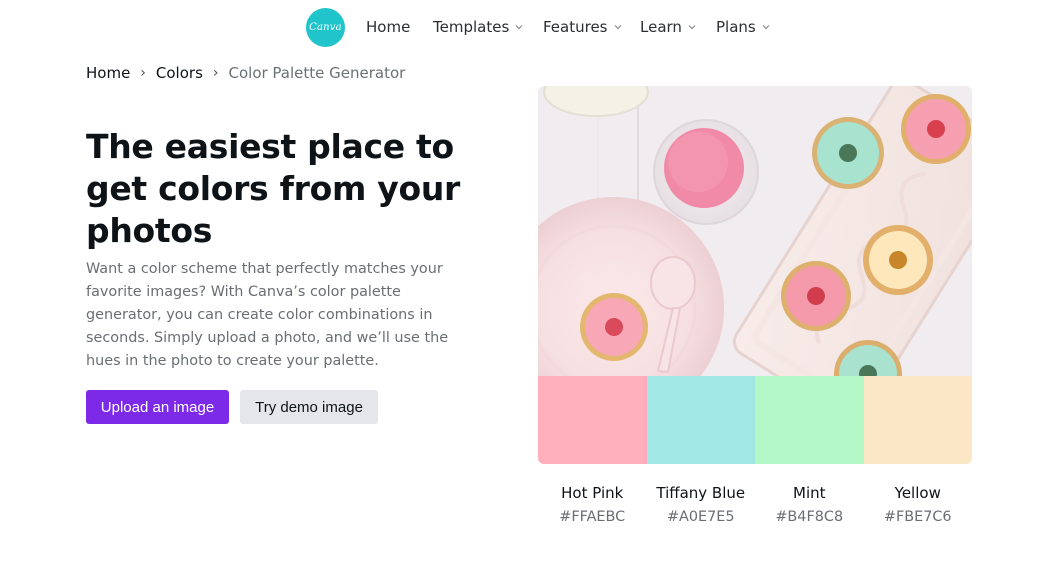 This screenshot has height=572, width=1056. I want to click on palette-label-hot-pink: Hot Pink #FFAEBC, so click(592, 505).